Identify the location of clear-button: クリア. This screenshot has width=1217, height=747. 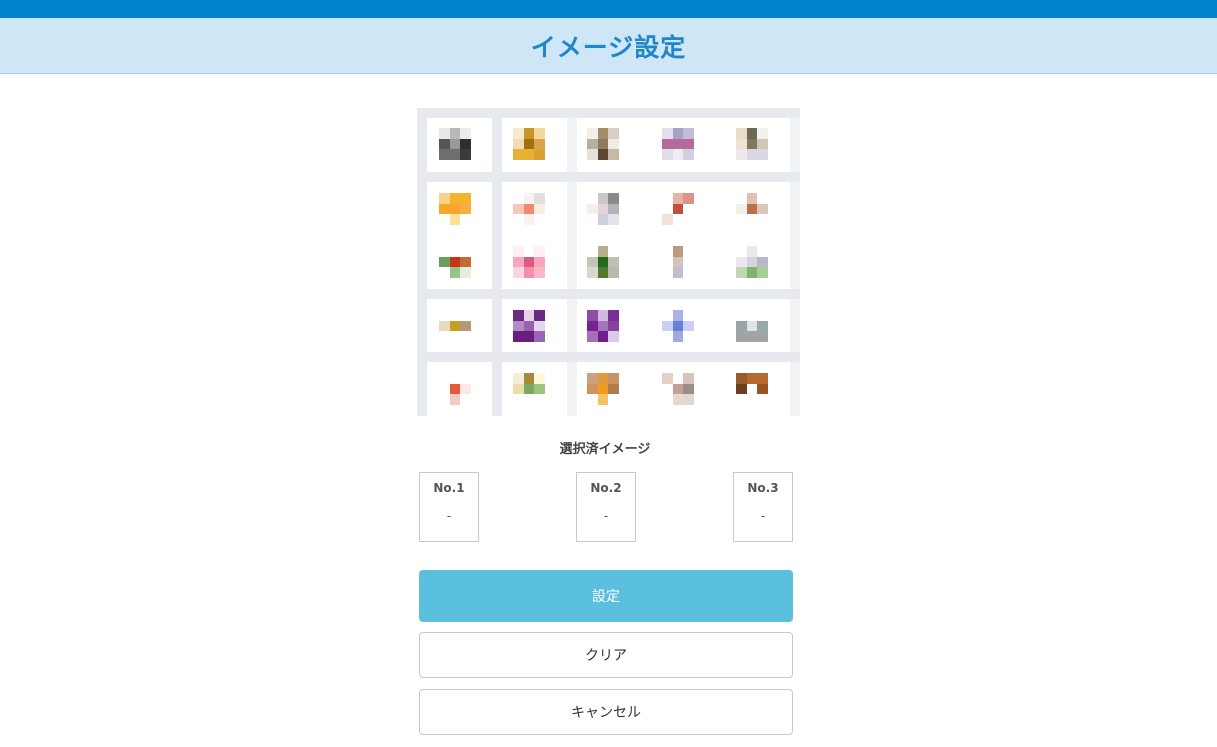
(606, 655).